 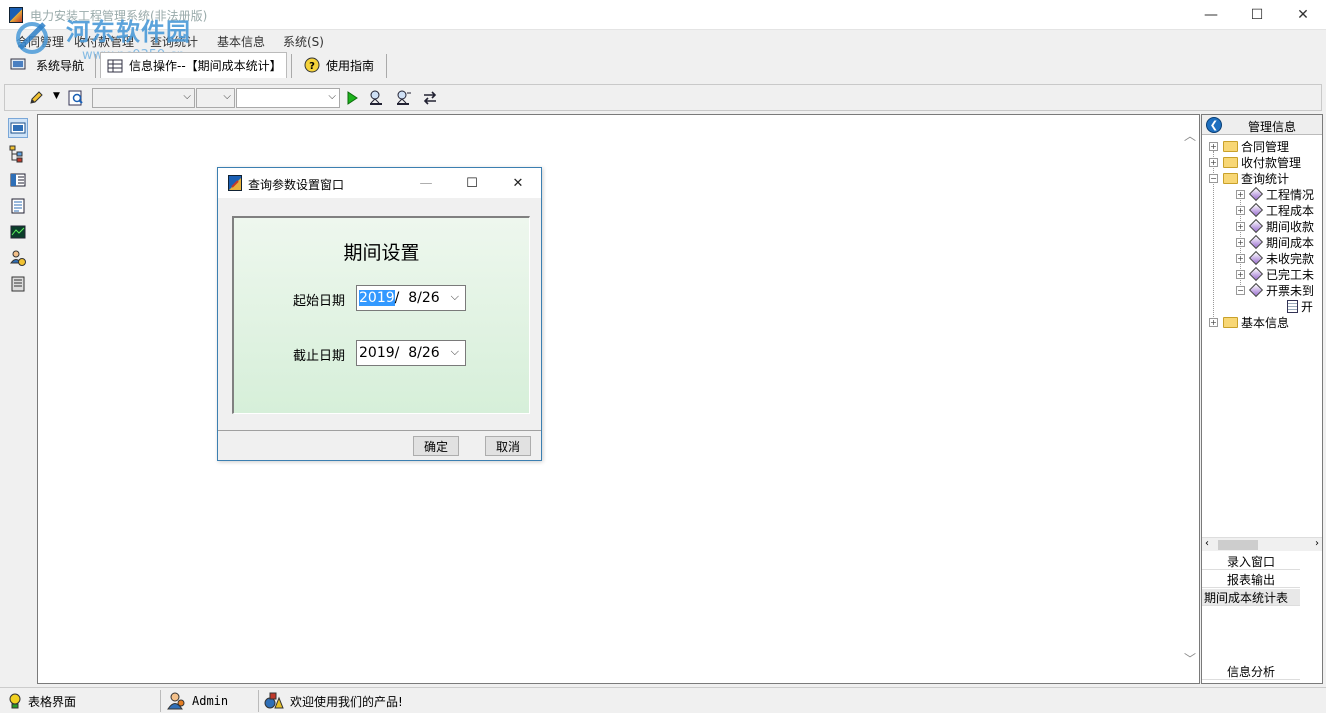 What do you see at coordinates (1255, 162) in the screenshot?
I see `tree-node-payment: + 收付款管理` at bounding box center [1255, 162].